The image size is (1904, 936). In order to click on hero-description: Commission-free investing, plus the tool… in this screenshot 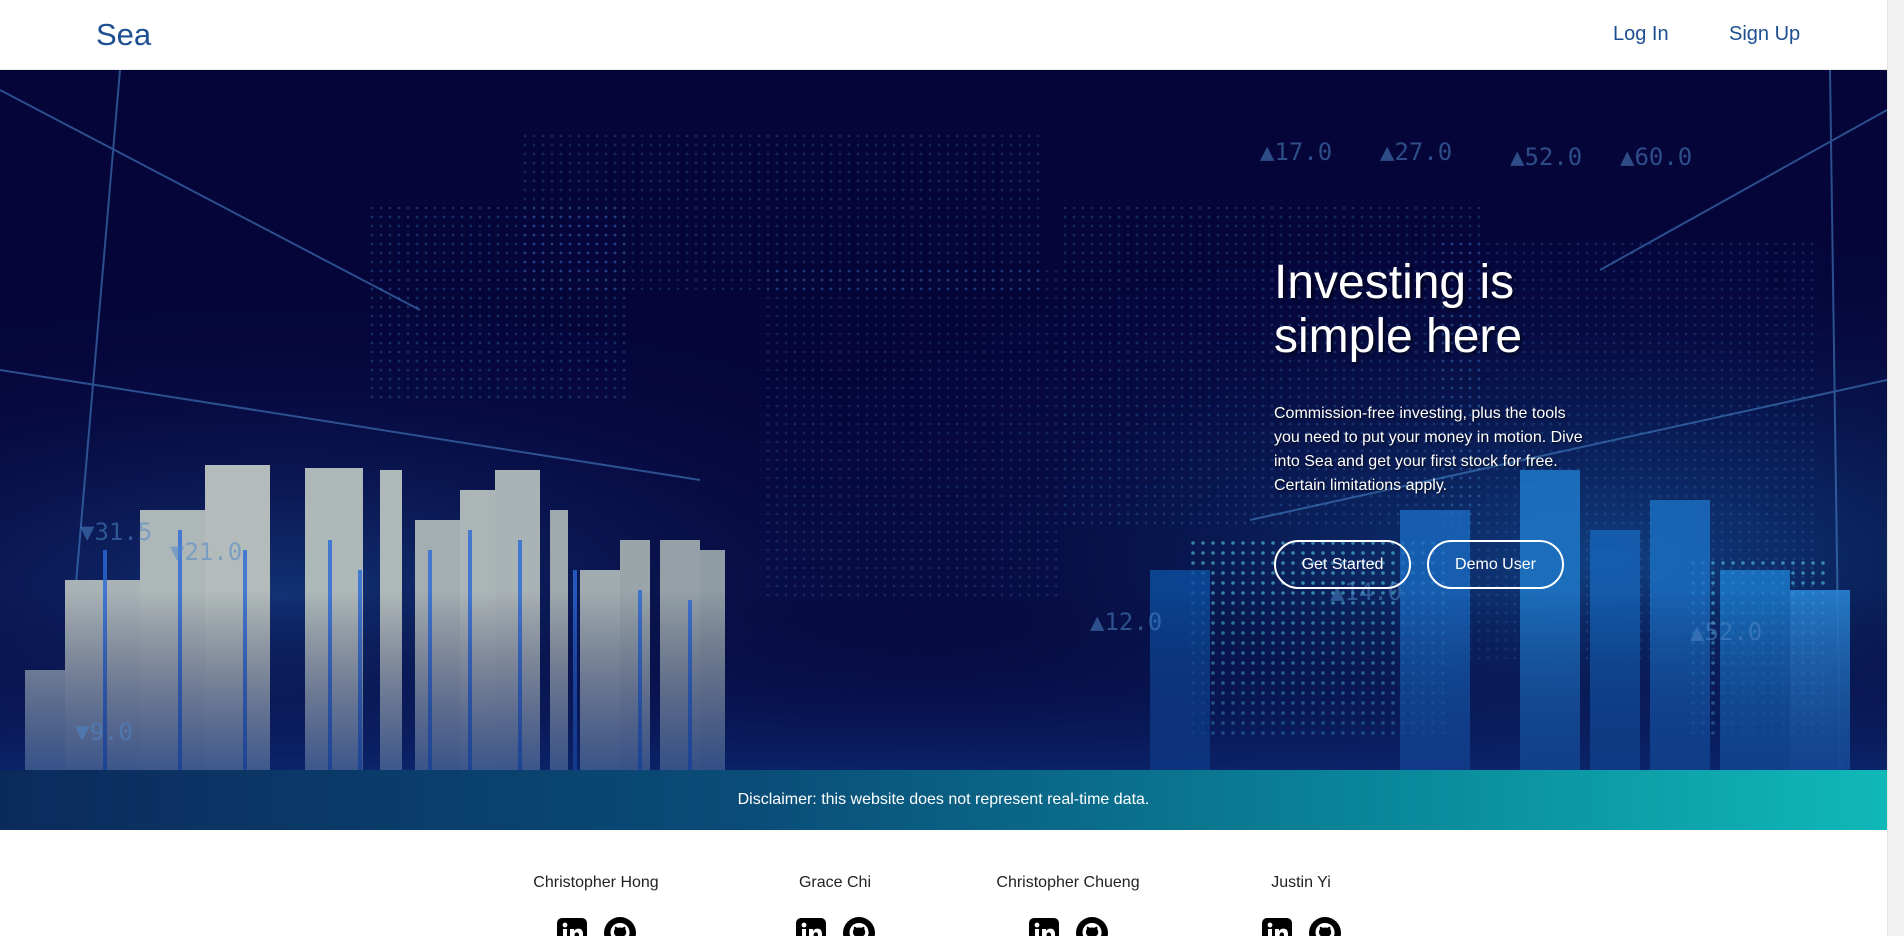, I will do `click(1428, 449)`.